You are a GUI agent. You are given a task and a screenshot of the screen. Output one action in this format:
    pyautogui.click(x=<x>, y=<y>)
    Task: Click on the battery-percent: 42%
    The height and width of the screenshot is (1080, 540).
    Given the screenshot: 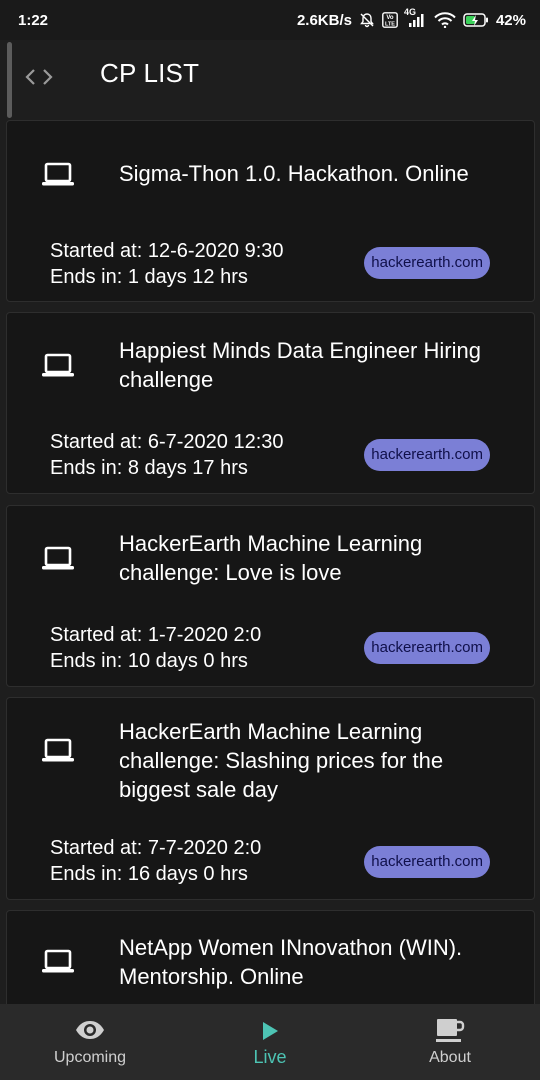 What is the action you would take?
    pyautogui.click(x=510, y=20)
    